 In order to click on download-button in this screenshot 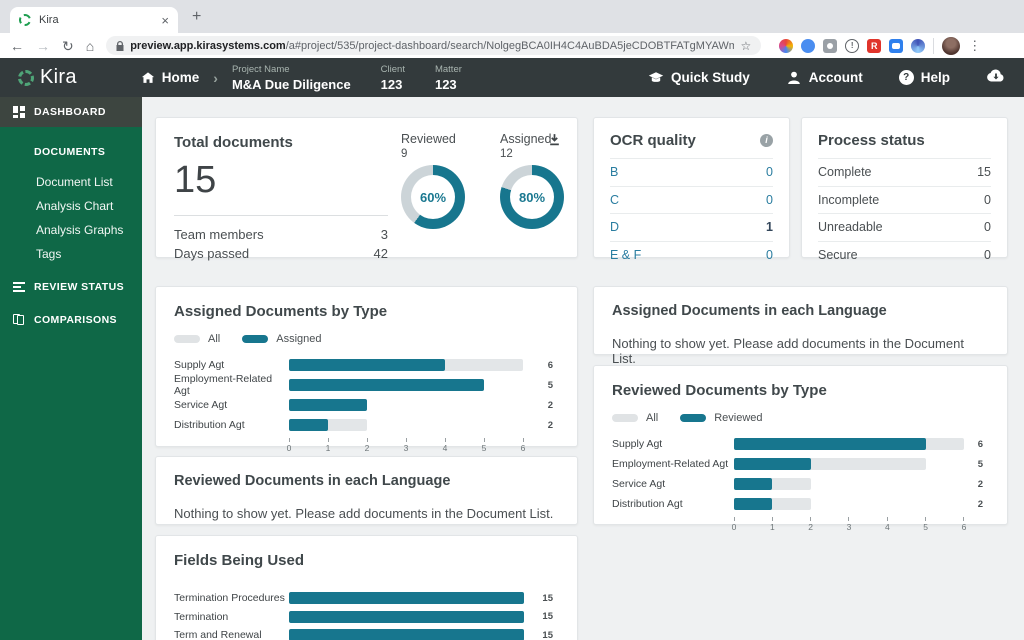, I will do `click(554, 142)`.